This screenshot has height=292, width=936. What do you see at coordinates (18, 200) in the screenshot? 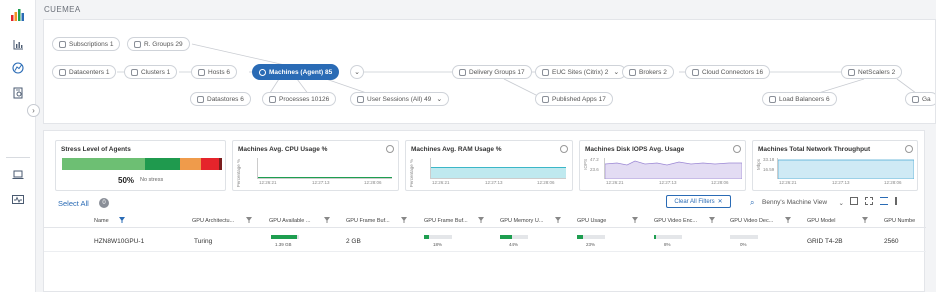
I see `monitor-pulse-icon` at bounding box center [18, 200].